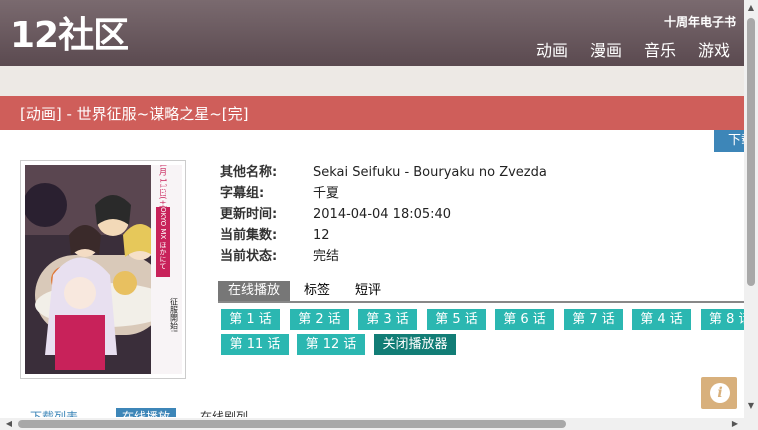 The image size is (758, 430). I want to click on info-row-fansub: 字幕组: 千夏, so click(280, 193).